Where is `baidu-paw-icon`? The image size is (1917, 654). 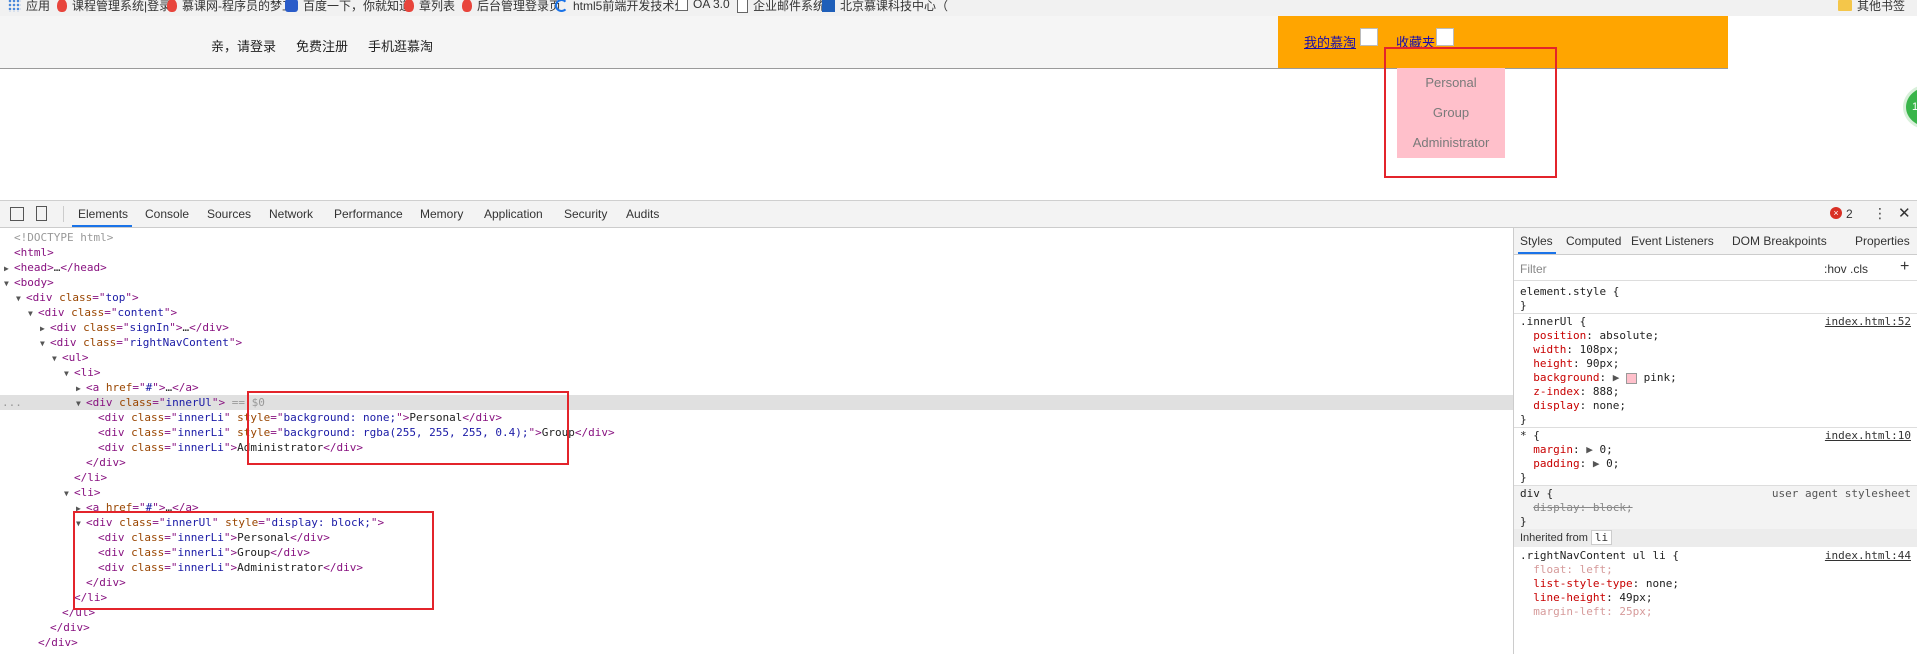
baidu-paw-icon is located at coordinates (291, 6).